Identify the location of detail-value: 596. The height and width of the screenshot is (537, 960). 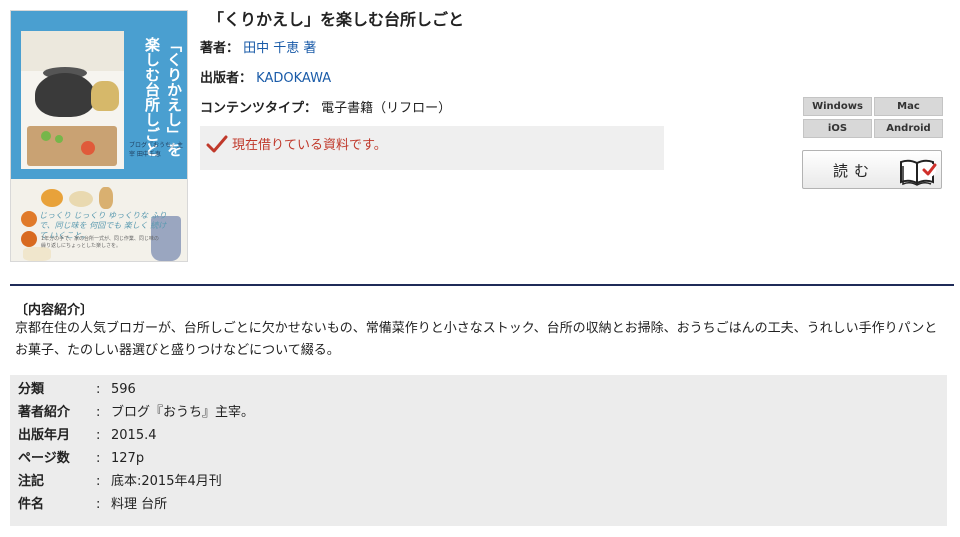
(123, 389).